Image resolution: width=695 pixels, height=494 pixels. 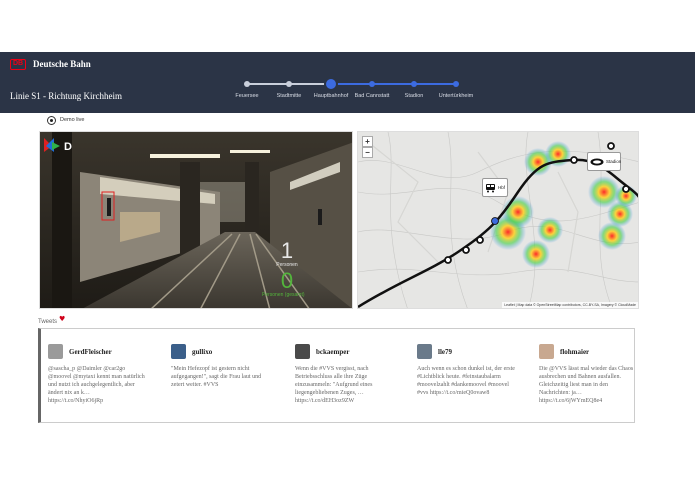 What do you see at coordinates (502, 187) in the screenshot?
I see `marker-label: Hbf` at bounding box center [502, 187].